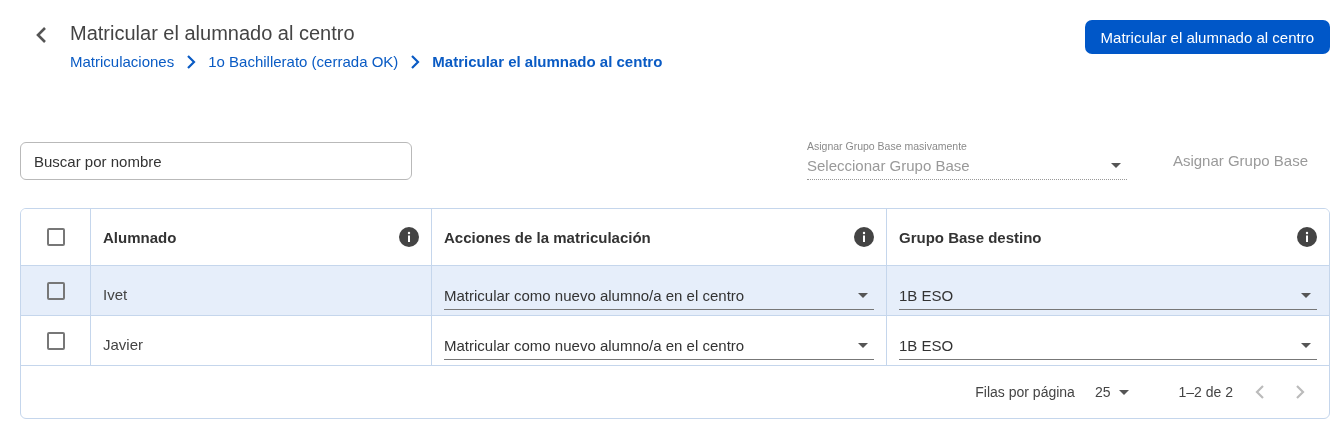  I want to click on select-label: Asignar Grupo Base masivamente, so click(887, 146).